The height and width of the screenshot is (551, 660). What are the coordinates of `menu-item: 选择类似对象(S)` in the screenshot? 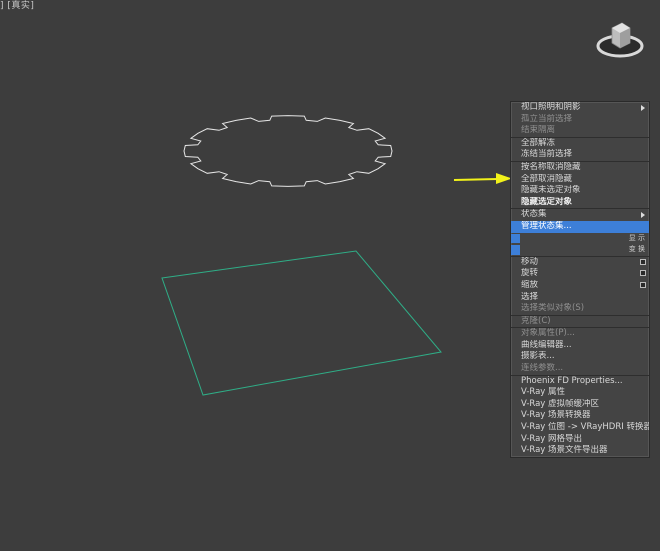 It's located at (580, 309).